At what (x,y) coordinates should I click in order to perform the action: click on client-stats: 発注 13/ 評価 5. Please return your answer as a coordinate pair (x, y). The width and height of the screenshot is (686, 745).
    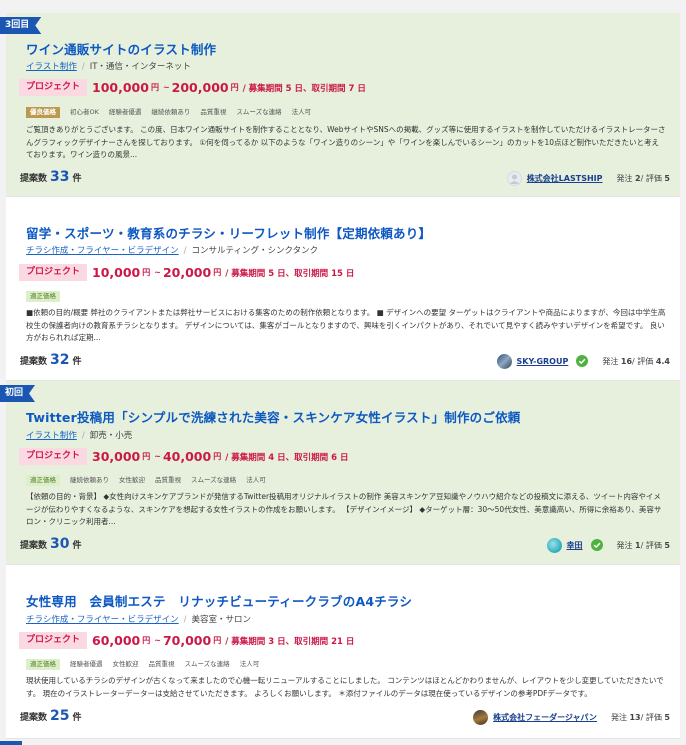
    Looking at the image, I should click on (640, 717).